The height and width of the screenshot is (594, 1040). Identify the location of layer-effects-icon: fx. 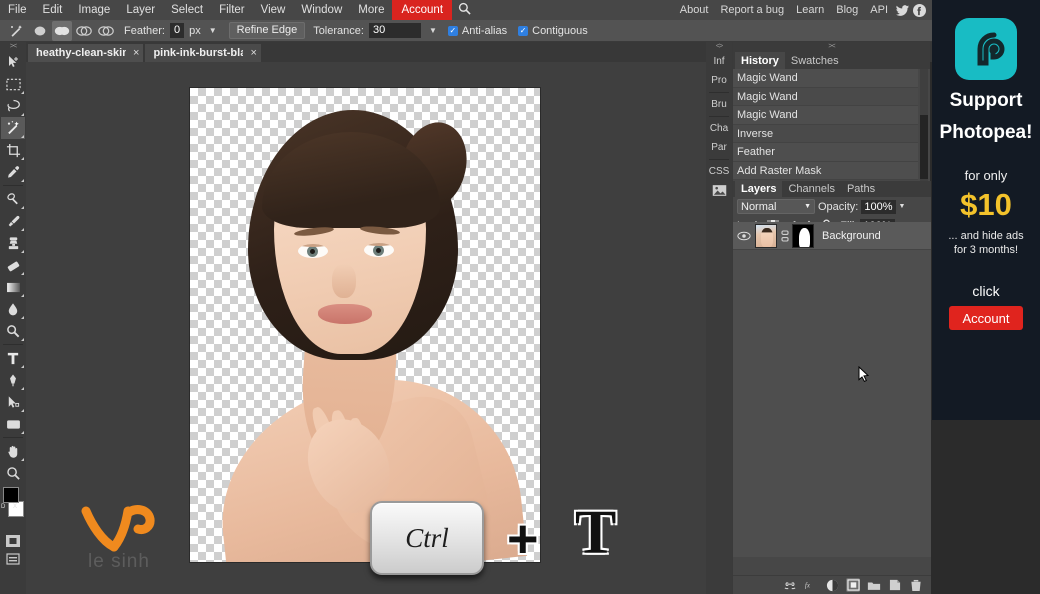
(811, 585).